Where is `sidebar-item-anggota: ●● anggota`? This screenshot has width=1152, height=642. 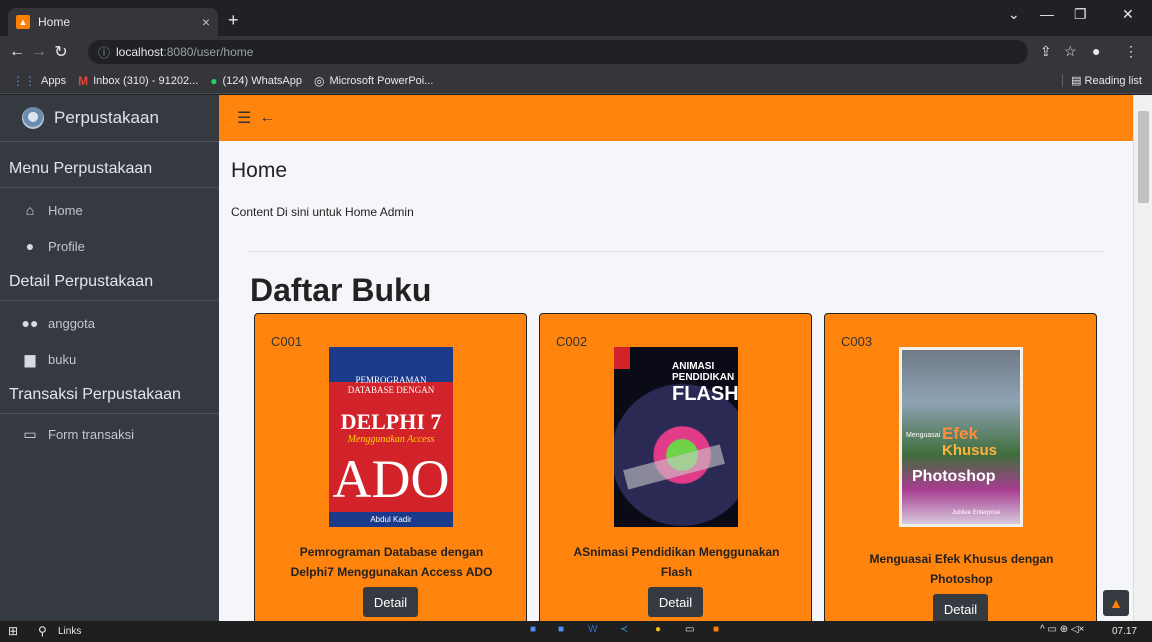
sidebar-item-anggota: ●● anggota is located at coordinates (109, 323).